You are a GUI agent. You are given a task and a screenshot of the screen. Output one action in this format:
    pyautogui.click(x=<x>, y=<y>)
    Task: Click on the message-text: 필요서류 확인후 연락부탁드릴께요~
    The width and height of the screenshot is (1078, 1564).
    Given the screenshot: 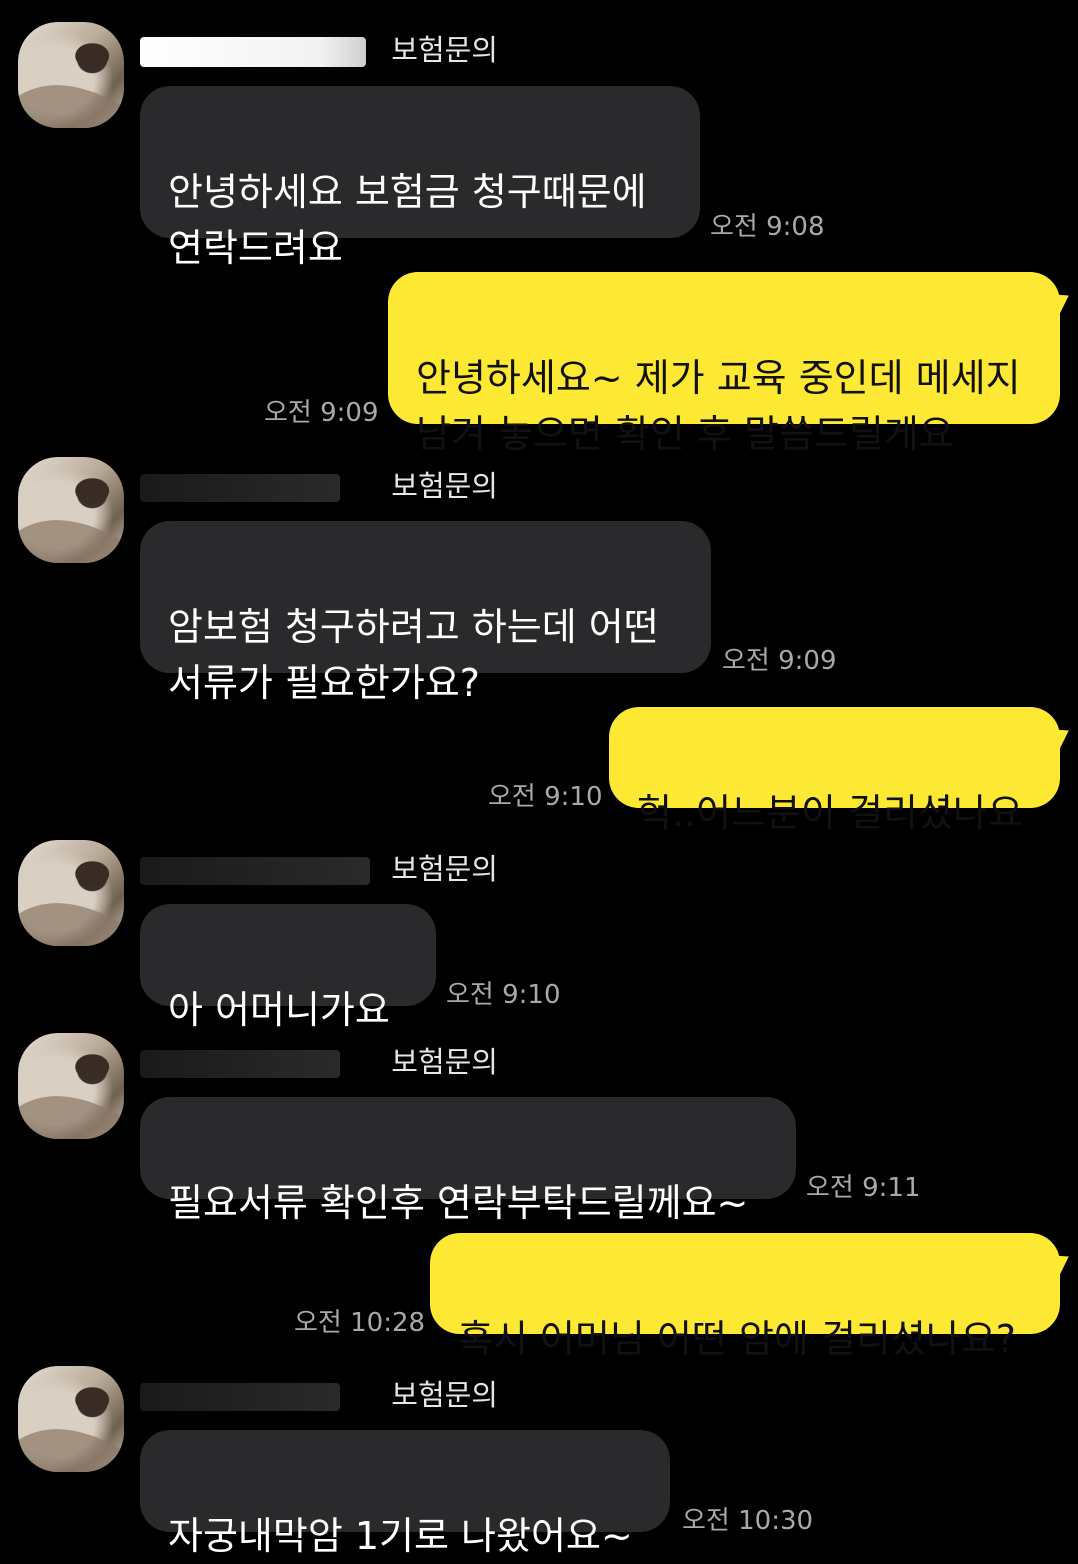 What is the action you would take?
    pyautogui.click(x=458, y=1203)
    